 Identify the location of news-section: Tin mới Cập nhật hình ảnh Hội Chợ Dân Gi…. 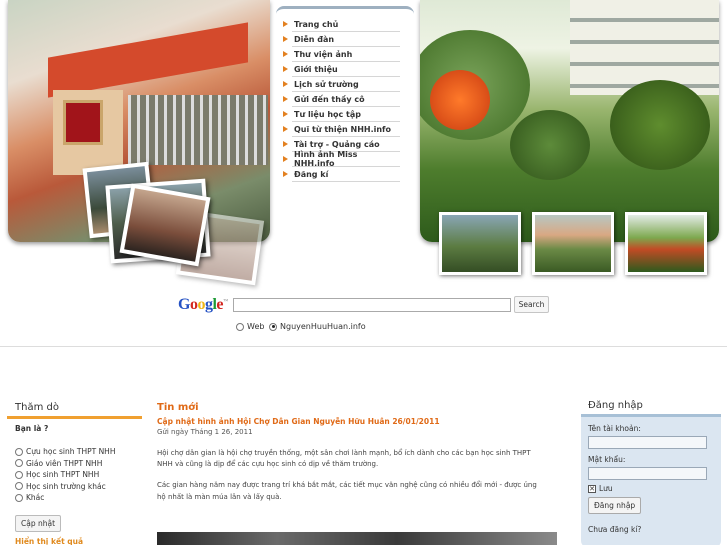
(357, 473).